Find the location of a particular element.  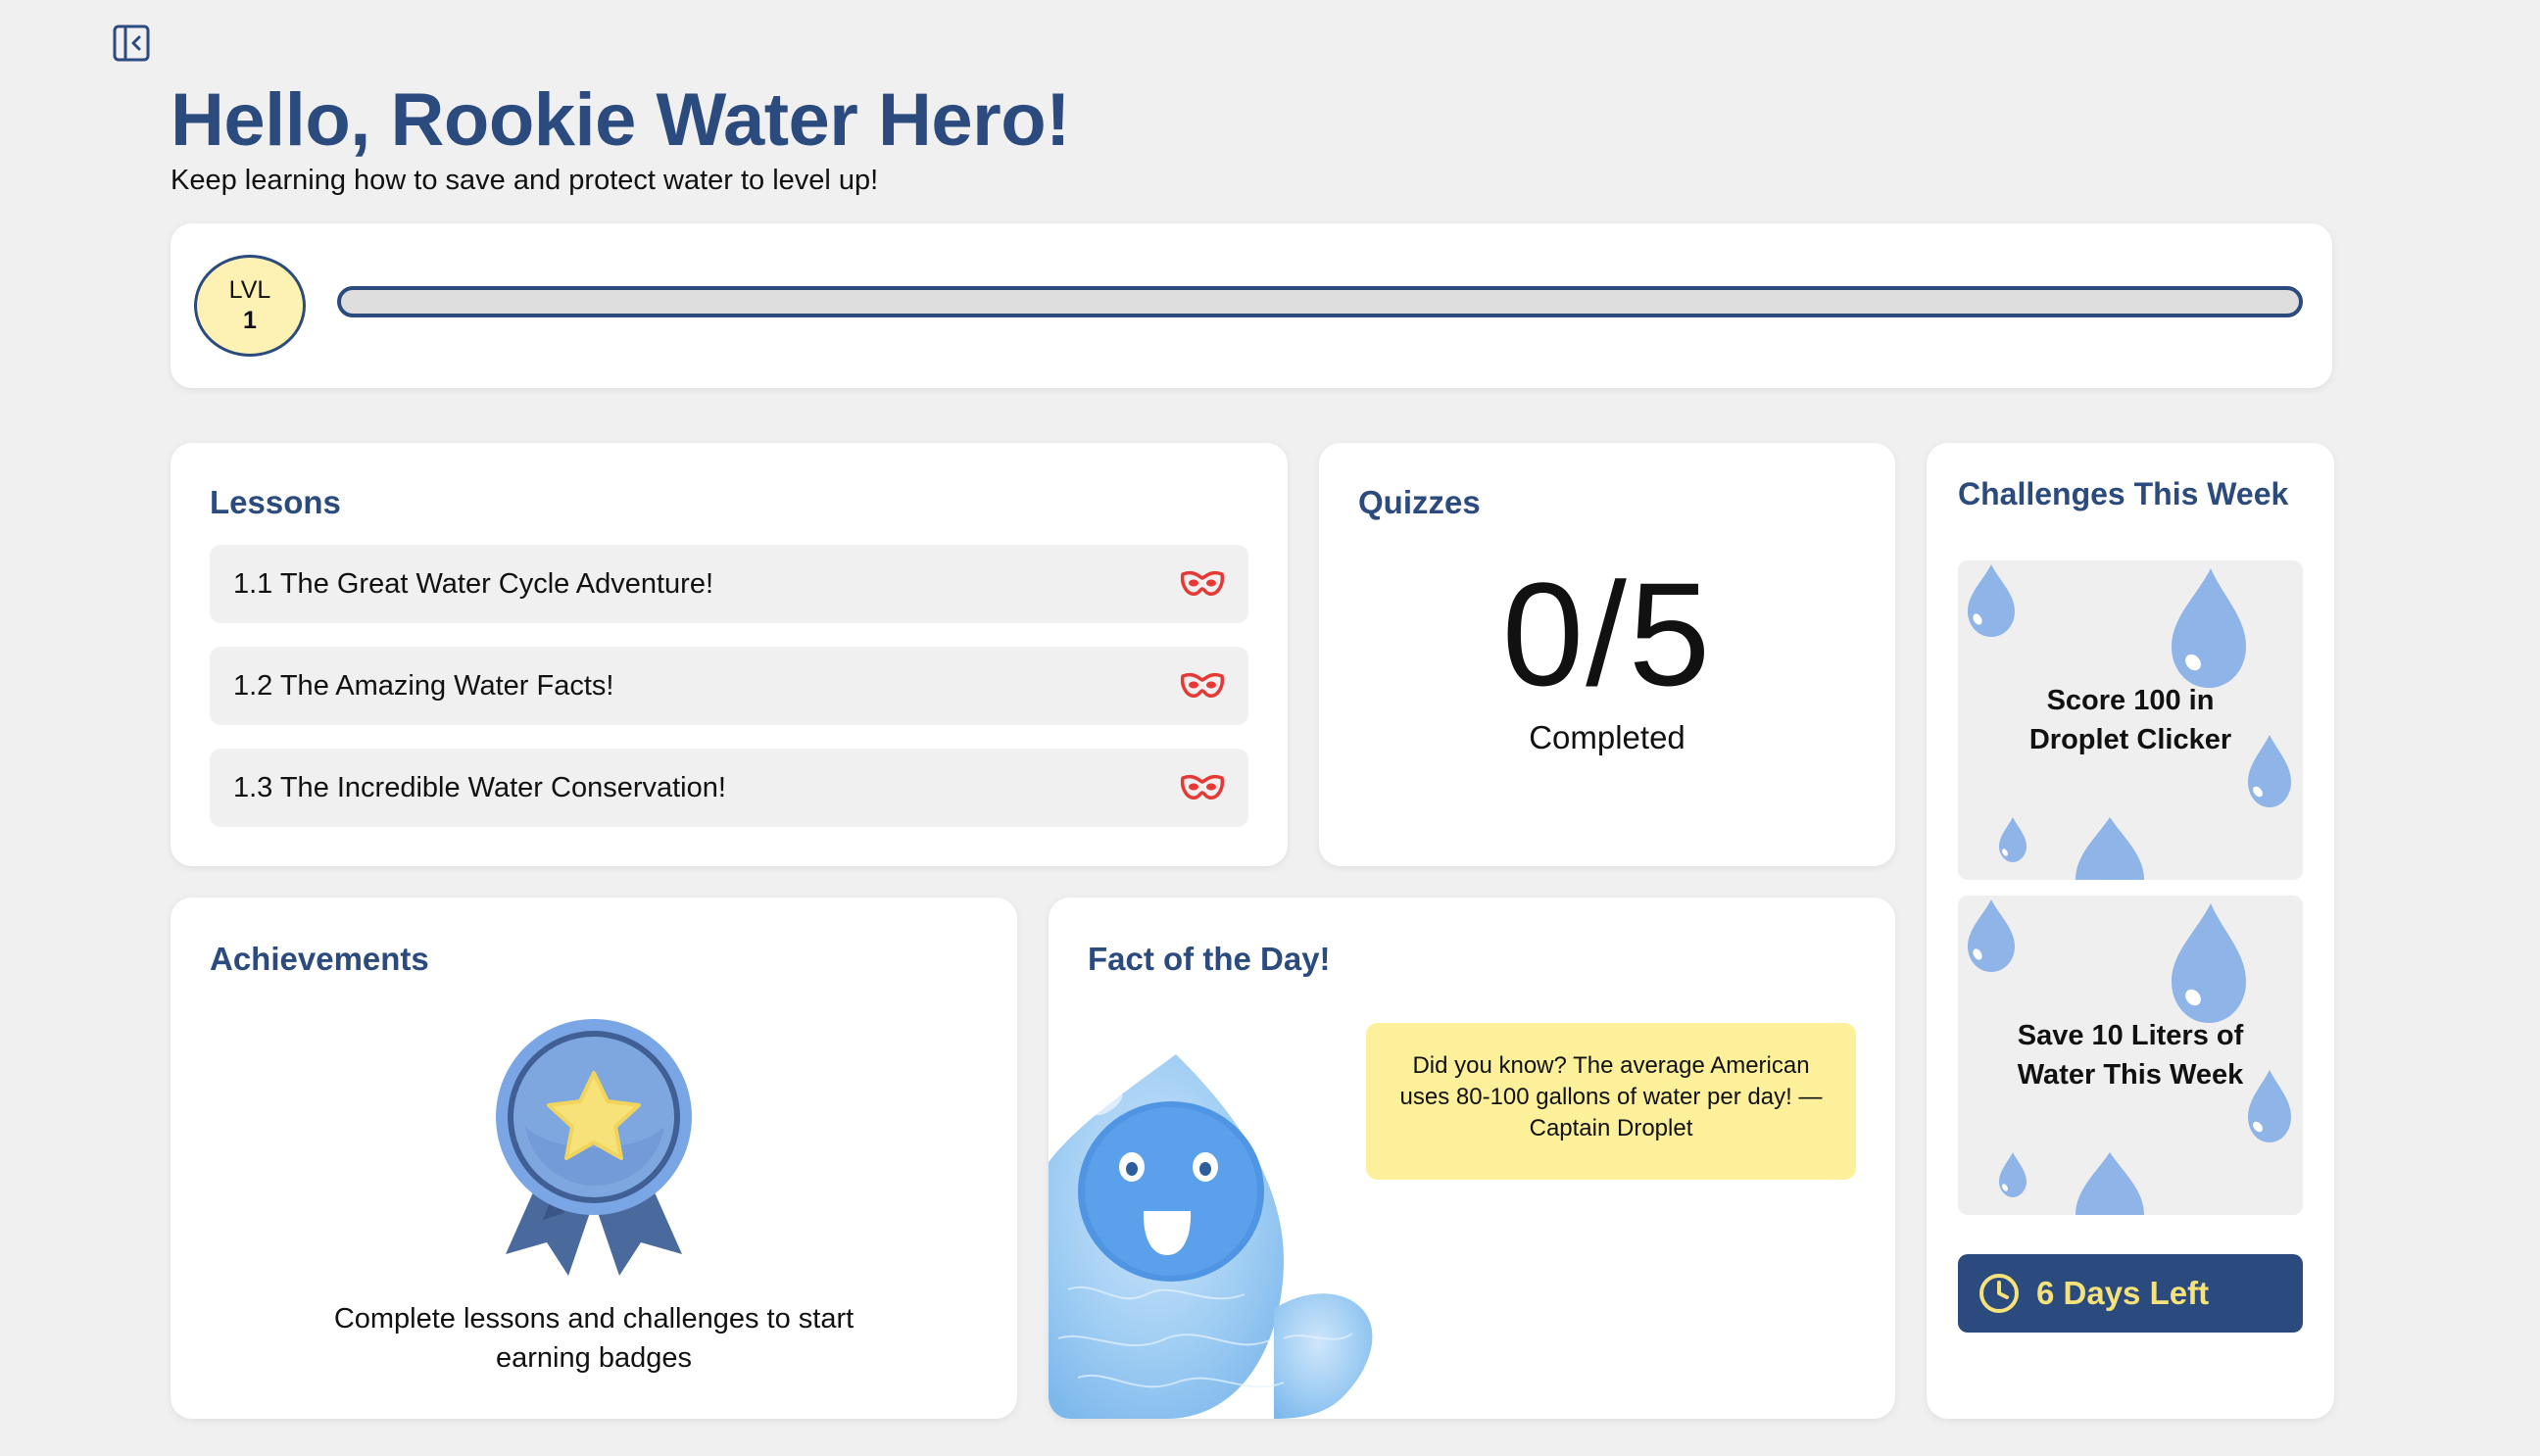

challenge-tile: Save 10 Liters of Water This Week is located at coordinates (2130, 1055).